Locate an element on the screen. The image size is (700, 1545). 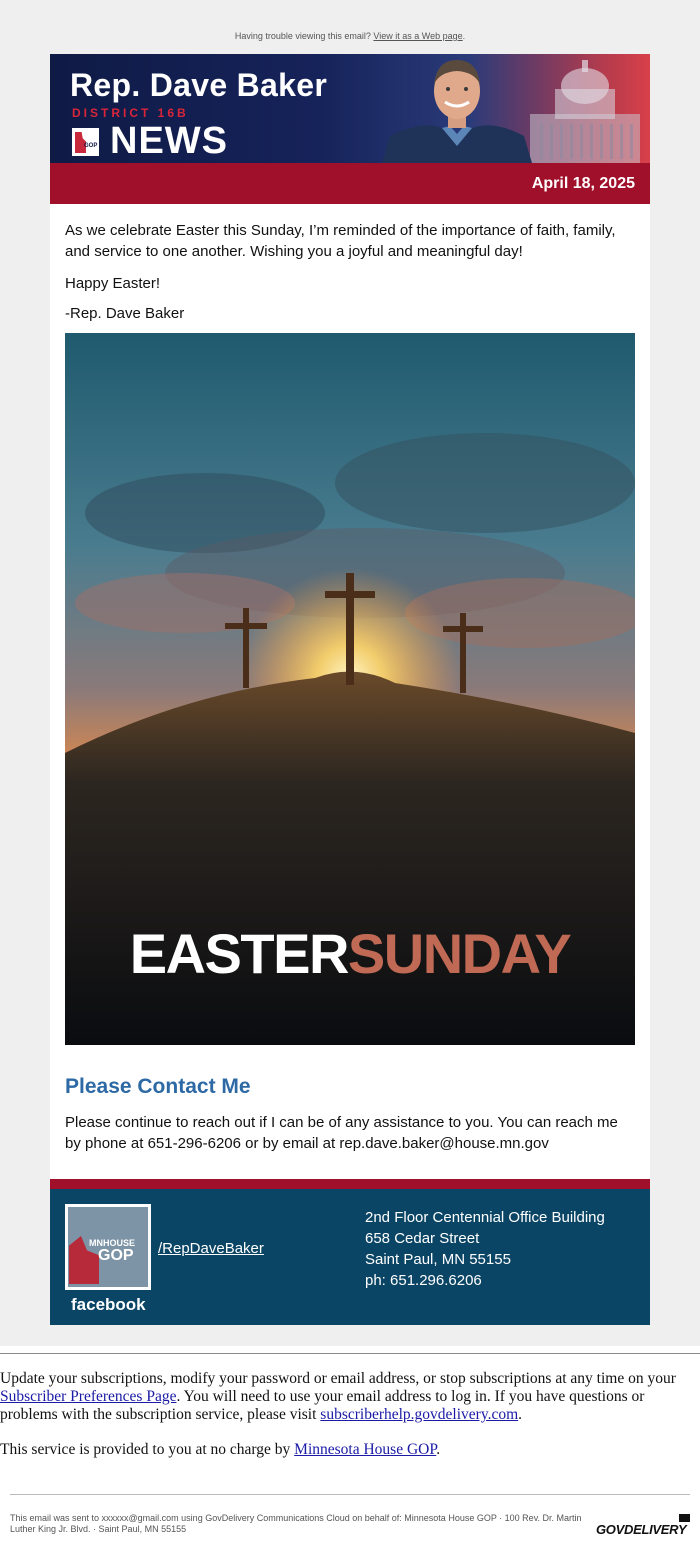
header-banner: Rep. Dave Baker DISTRICT 16B GOP NEWS is located at coordinates (350, 108).